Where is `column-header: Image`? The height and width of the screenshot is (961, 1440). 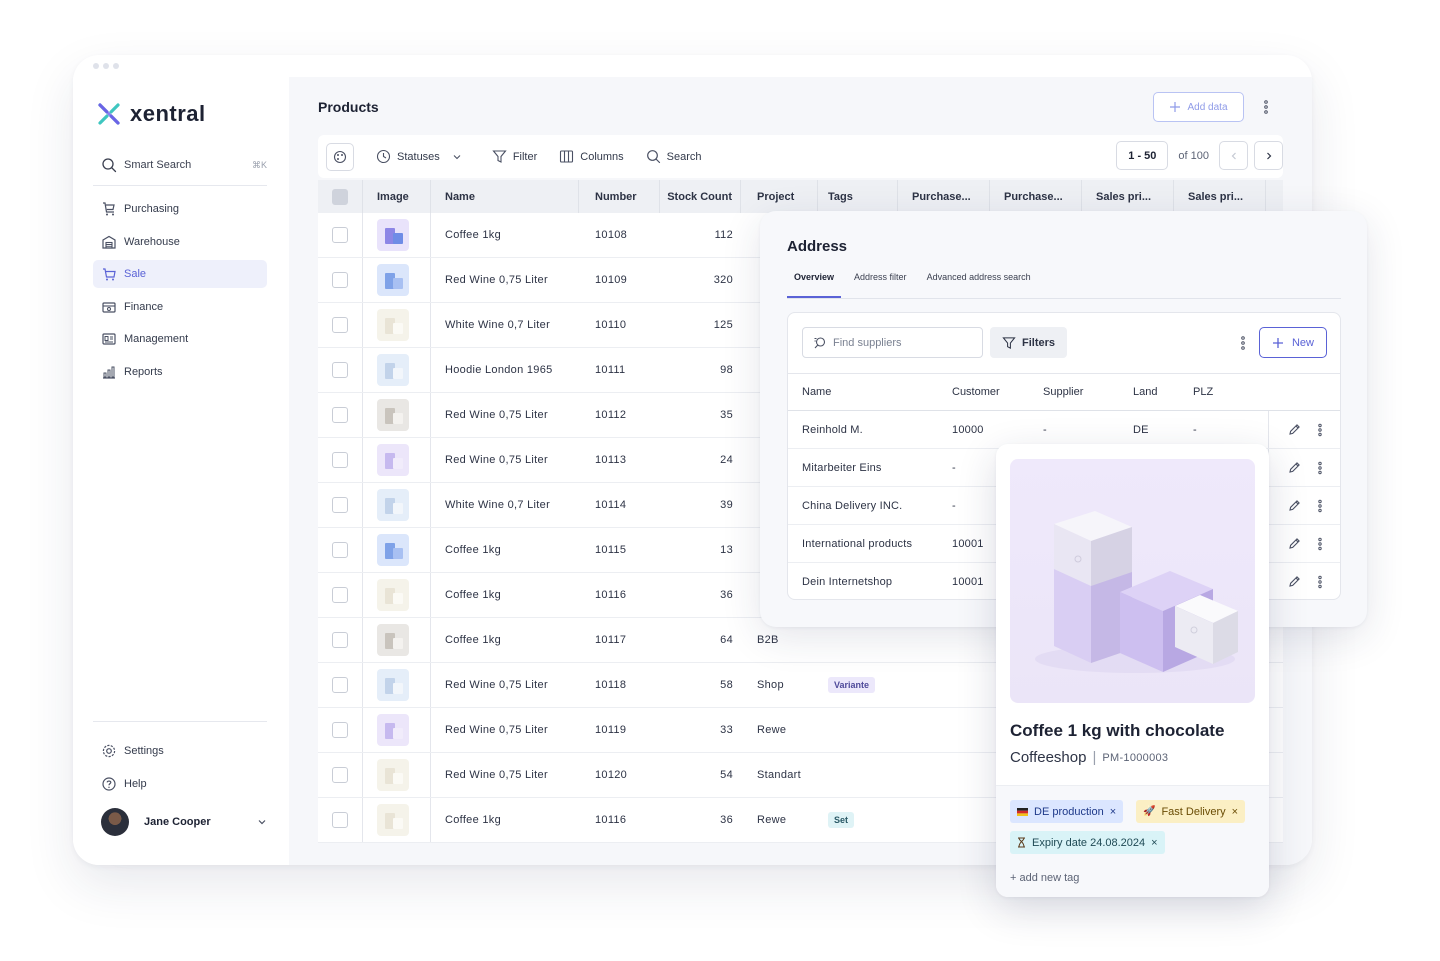
column-header: Image is located at coordinates (397, 196).